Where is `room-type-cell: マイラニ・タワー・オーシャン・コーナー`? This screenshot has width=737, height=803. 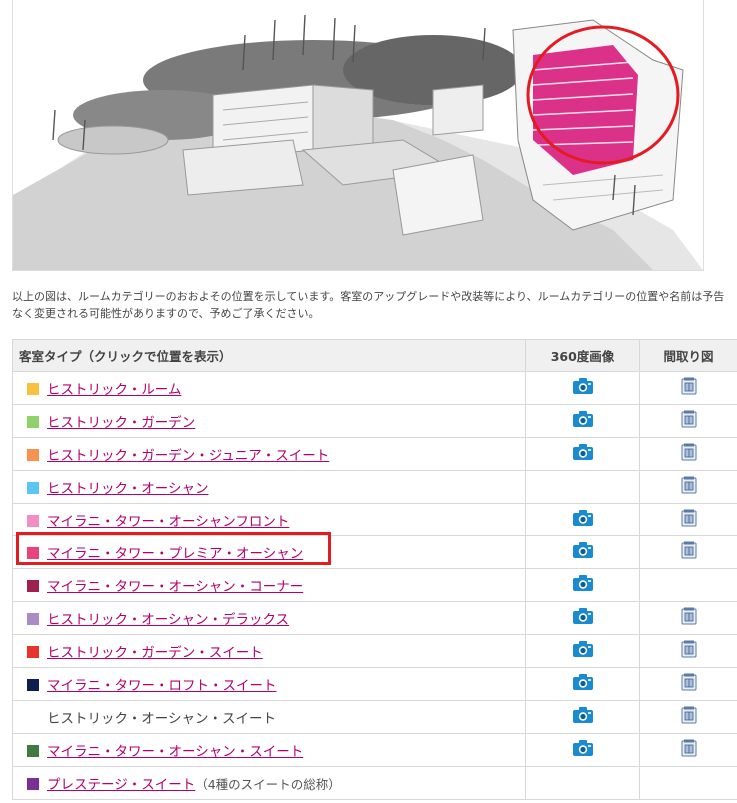 room-type-cell: マイラニ・タワー・オーシャン・コーナー is located at coordinates (269, 585).